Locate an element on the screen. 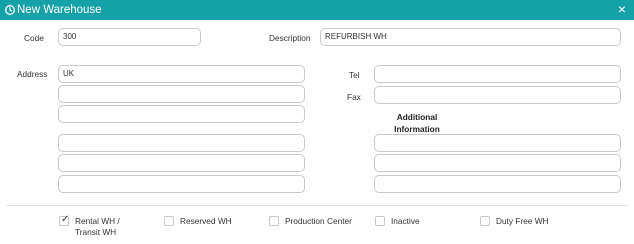 This screenshot has width=634, height=244. inactive-label: Inactive is located at coordinates (405, 221).